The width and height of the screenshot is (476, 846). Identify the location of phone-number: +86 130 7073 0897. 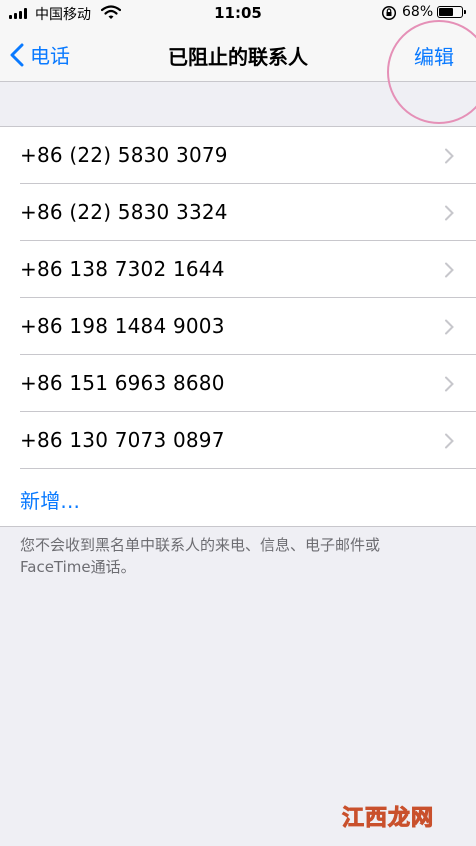
(122, 440).